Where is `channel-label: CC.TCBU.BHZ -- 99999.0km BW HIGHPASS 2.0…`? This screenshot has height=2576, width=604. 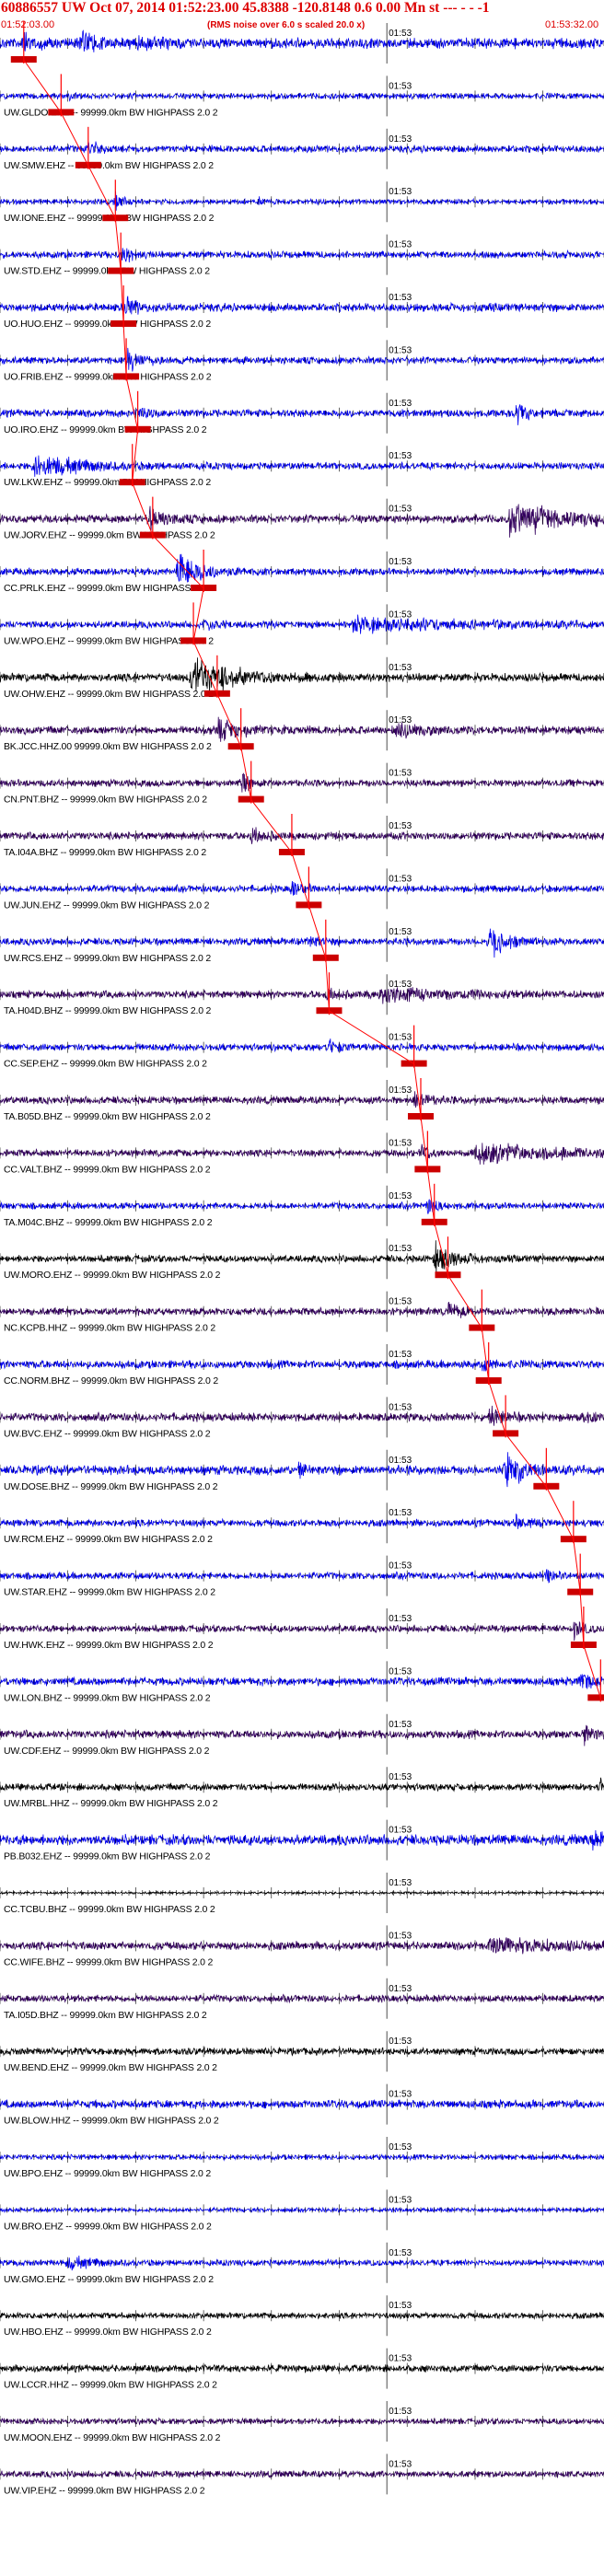
channel-label: CC.TCBU.BHZ -- 99999.0km BW HIGHPASS 2.0… is located at coordinates (109, 1909).